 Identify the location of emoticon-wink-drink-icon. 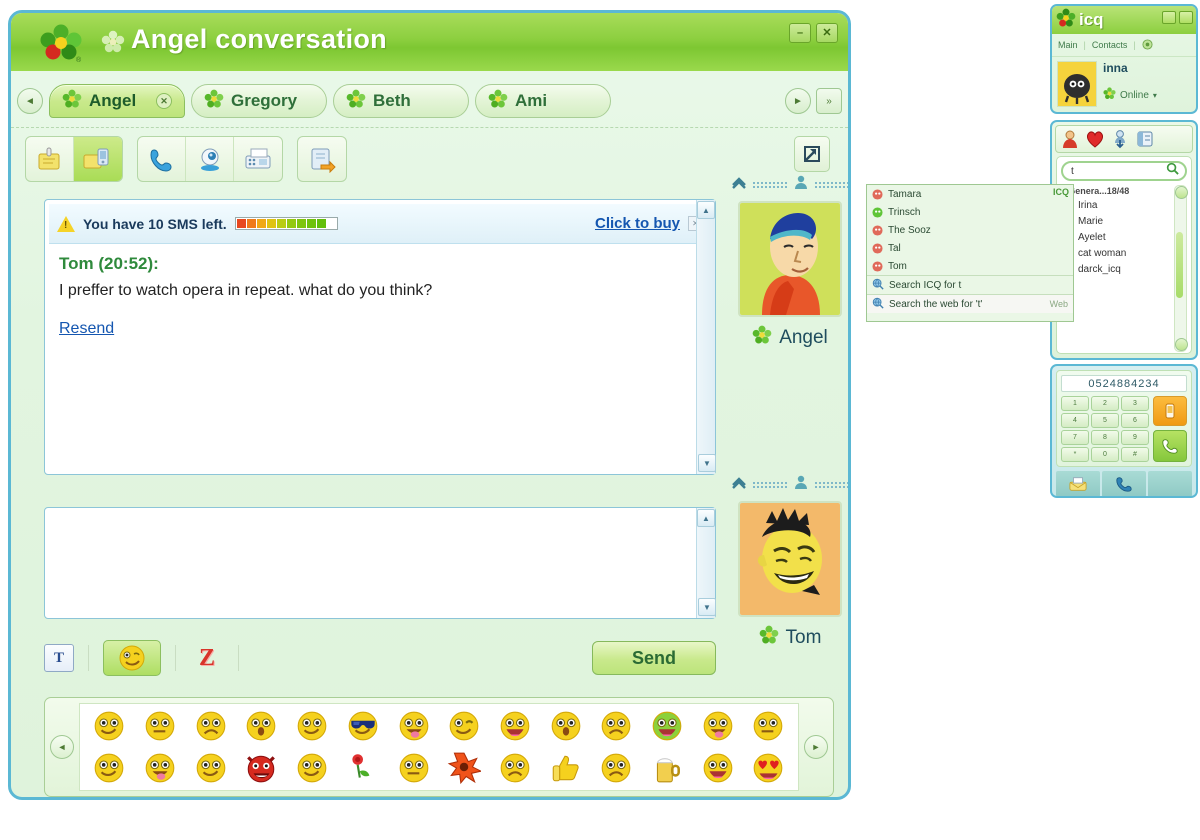
(464, 726).